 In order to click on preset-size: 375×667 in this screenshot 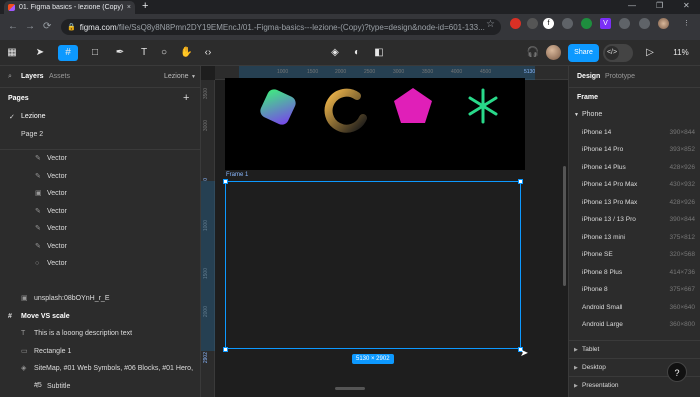, I will do `click(682, 289)`.